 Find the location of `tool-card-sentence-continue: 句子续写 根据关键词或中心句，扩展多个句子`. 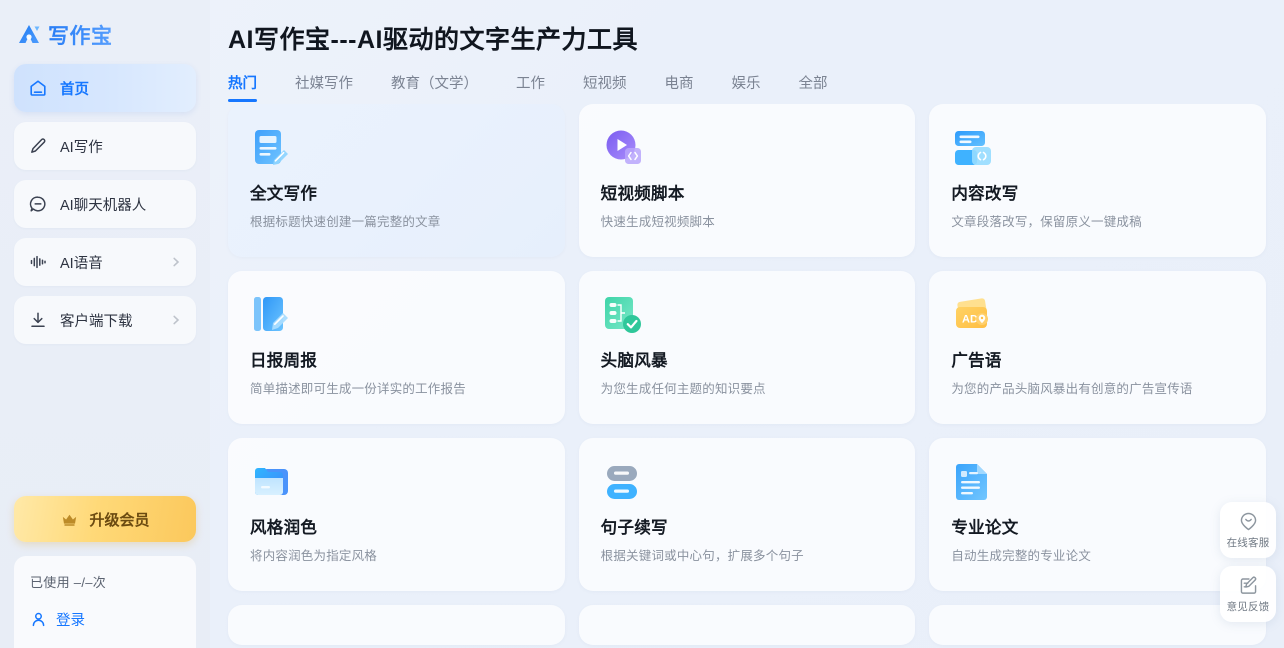

tool-card-sentence-continue: 句子续写 根据关键词或中心句，扩展多个句子 is located at coordinates (747, 514).